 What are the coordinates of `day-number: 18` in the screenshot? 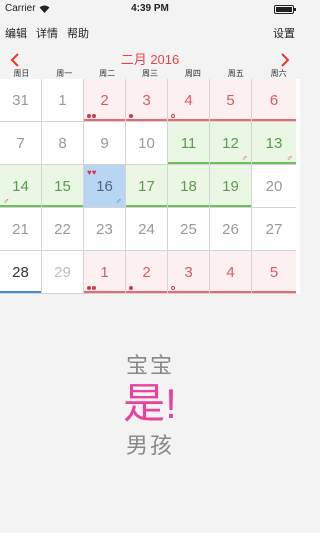 It's located at (188, 186).